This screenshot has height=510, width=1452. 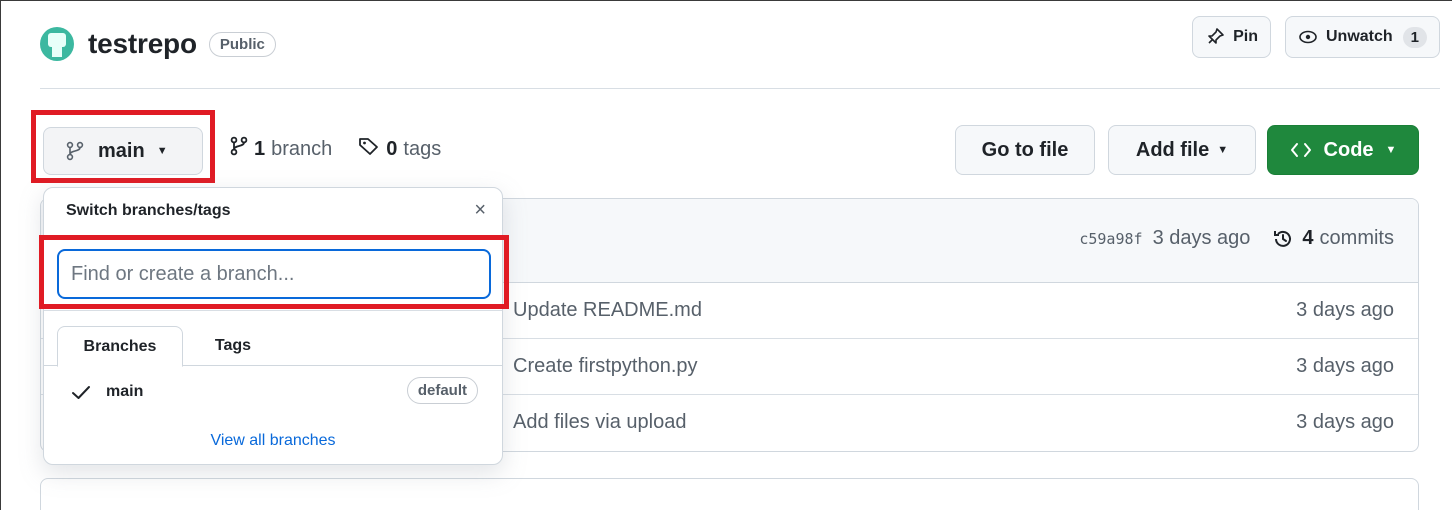 What do you see at coordinates (399, 149) in the screenshot?
I see `tags-link: 0 tags` at bounding box center [399, 149].